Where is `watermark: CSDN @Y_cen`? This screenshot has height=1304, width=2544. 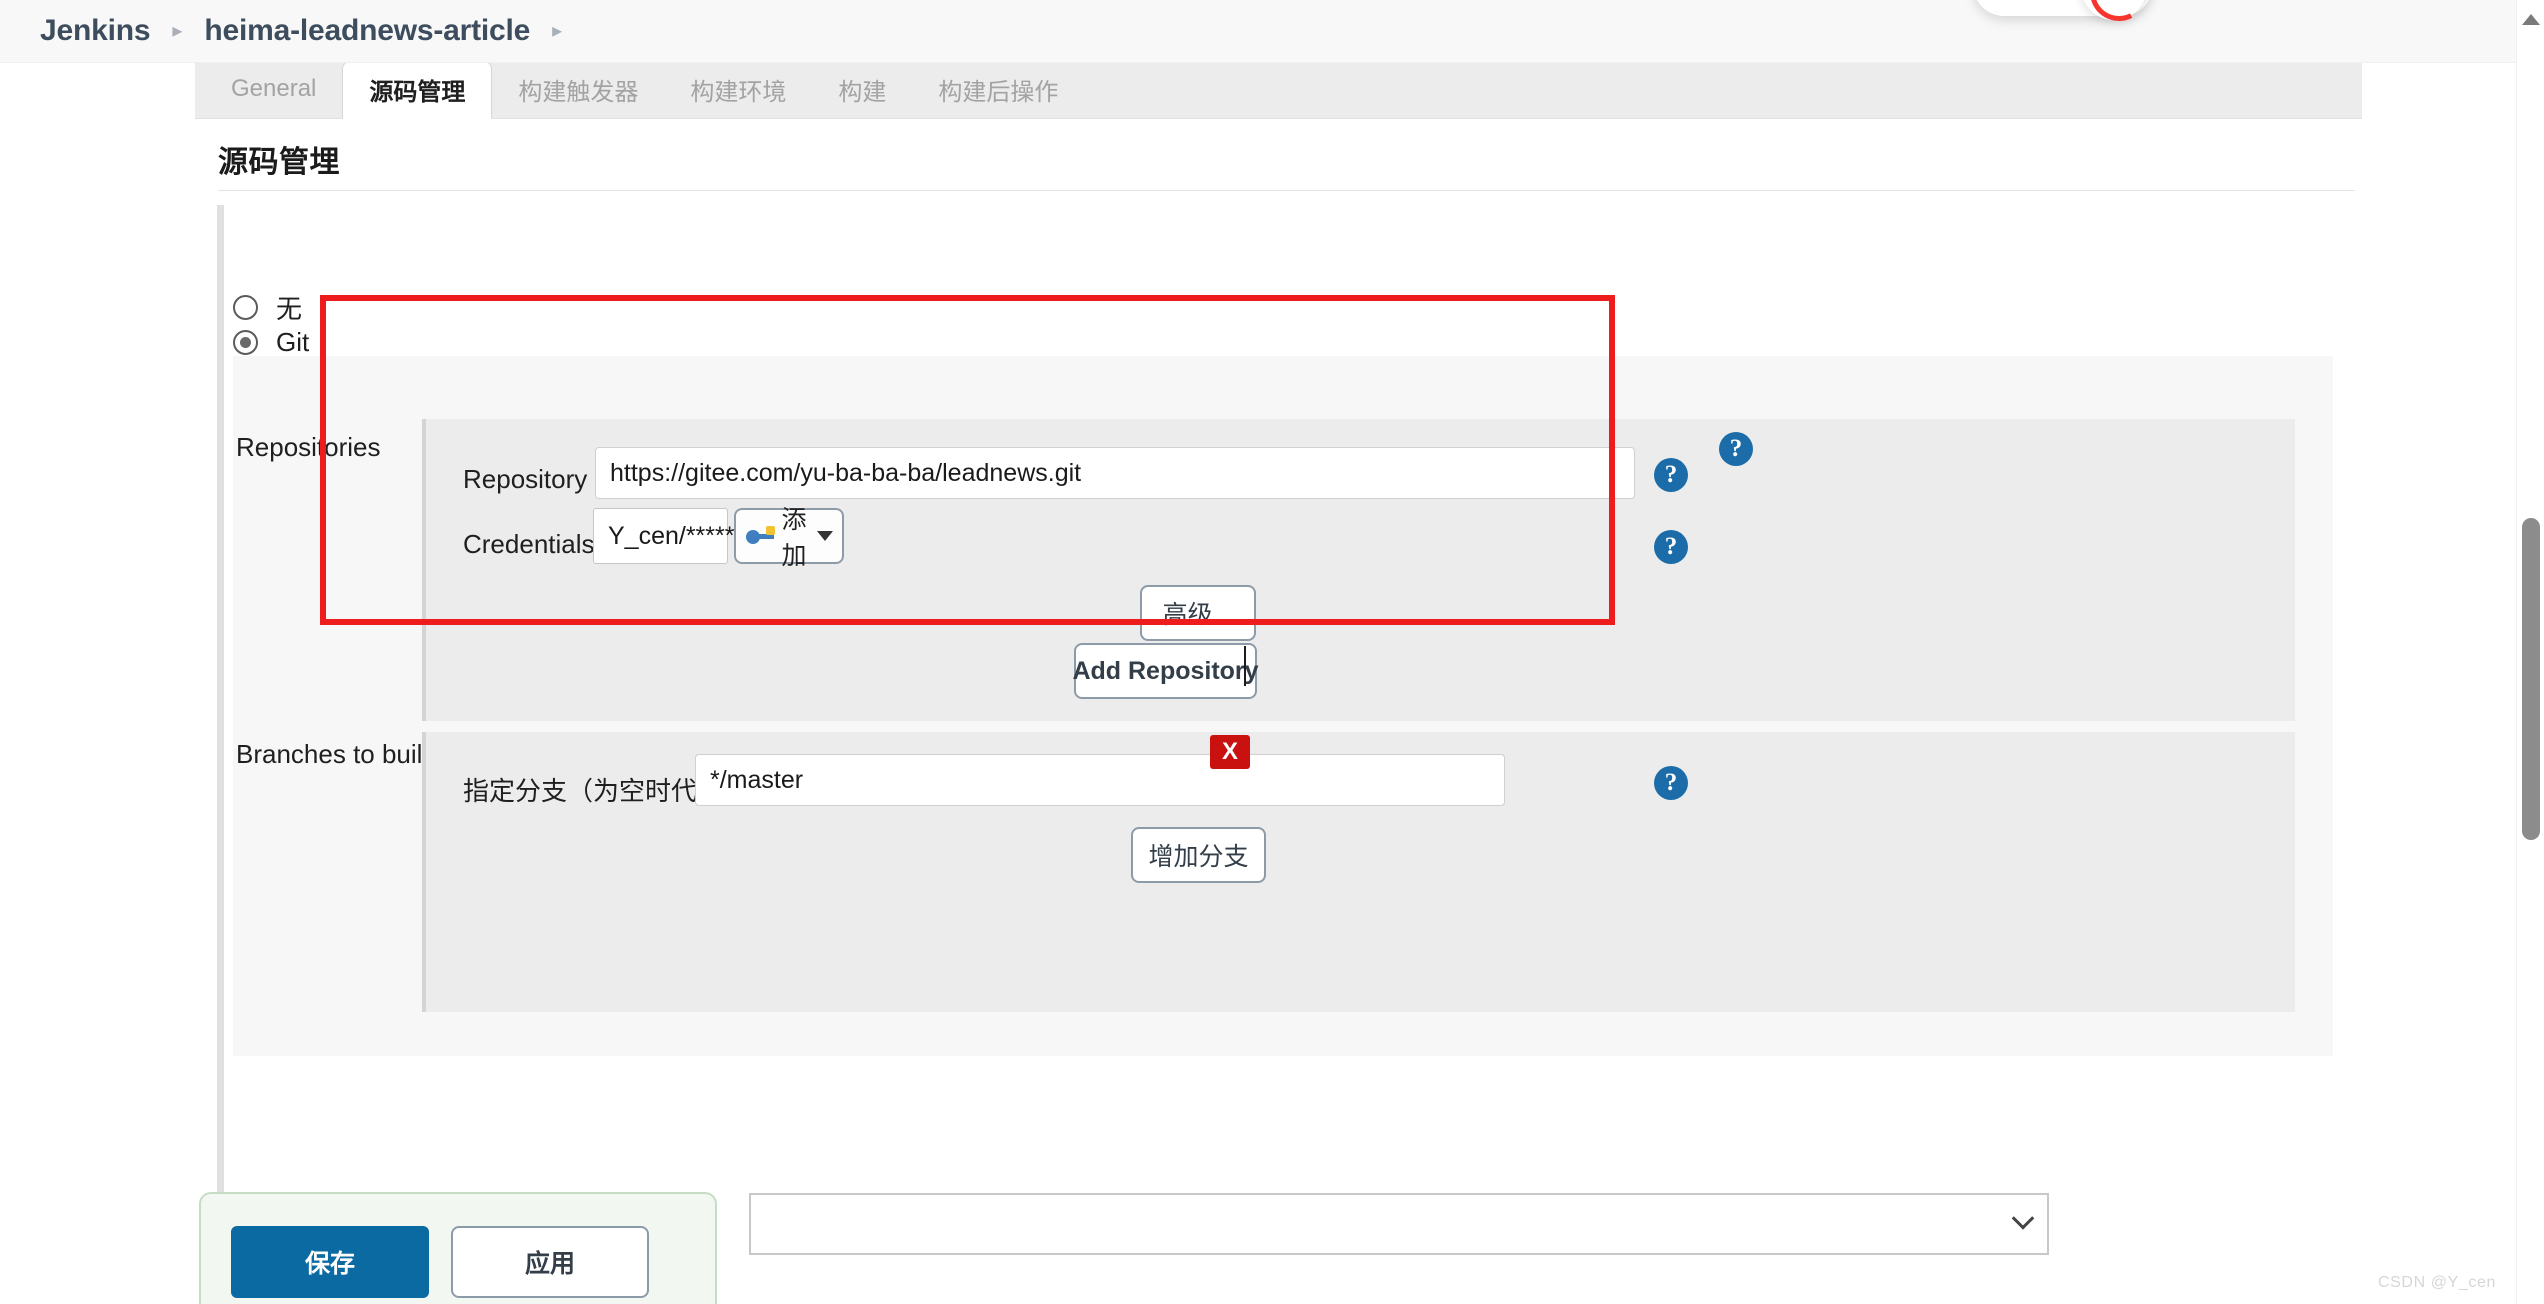 watermark: CSDN @Y_cen is located at coordinates (2437, 1282).